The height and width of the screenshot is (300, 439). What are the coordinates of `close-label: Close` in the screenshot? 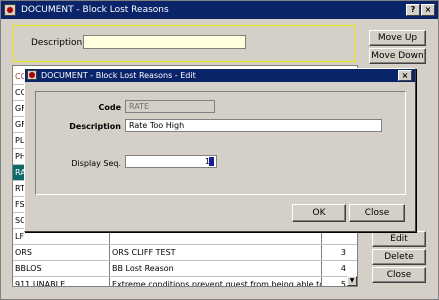 It's located at (399, 275).